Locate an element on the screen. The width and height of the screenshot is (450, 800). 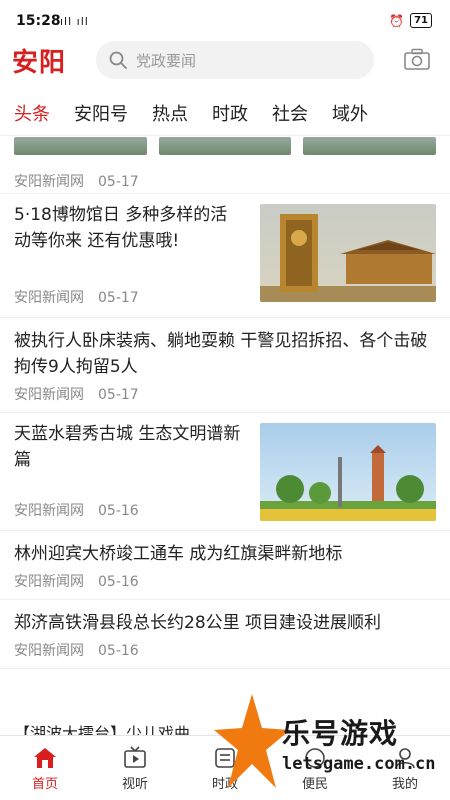
watermark-text: 乐号游戏 is located at coordinates (340, 733).